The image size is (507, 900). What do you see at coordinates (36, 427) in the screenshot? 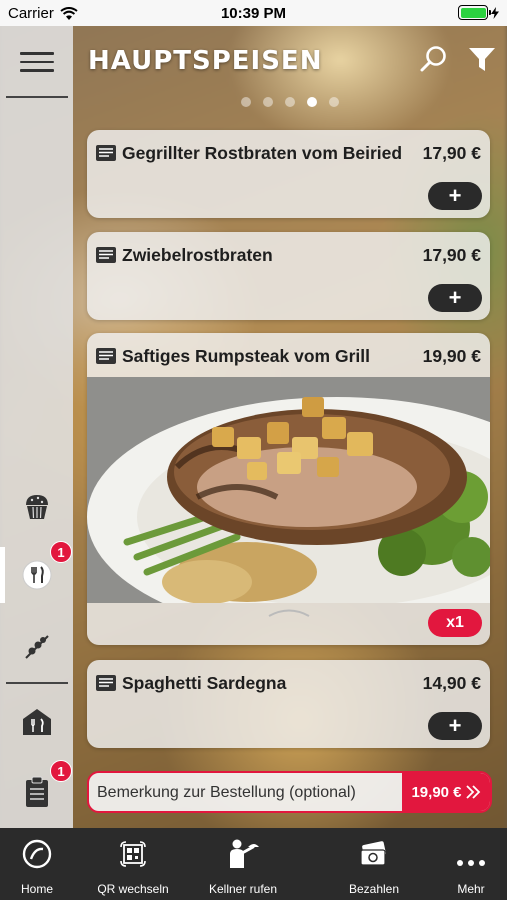
I see `category-sidebar: 1 1` at bounding box center [36, 427].